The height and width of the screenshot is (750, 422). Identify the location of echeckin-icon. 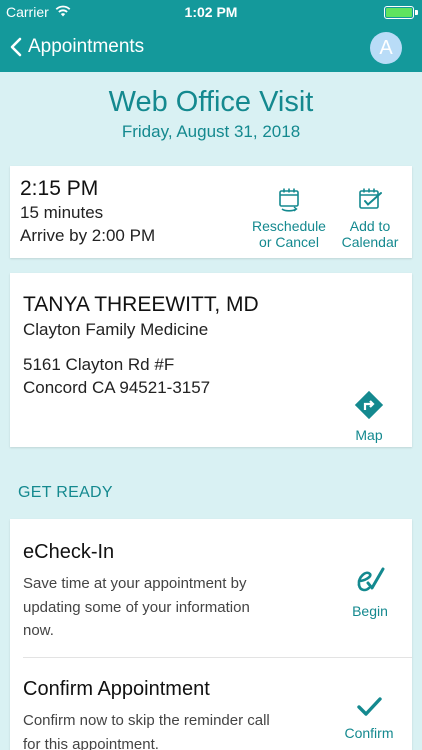
(371, 579).